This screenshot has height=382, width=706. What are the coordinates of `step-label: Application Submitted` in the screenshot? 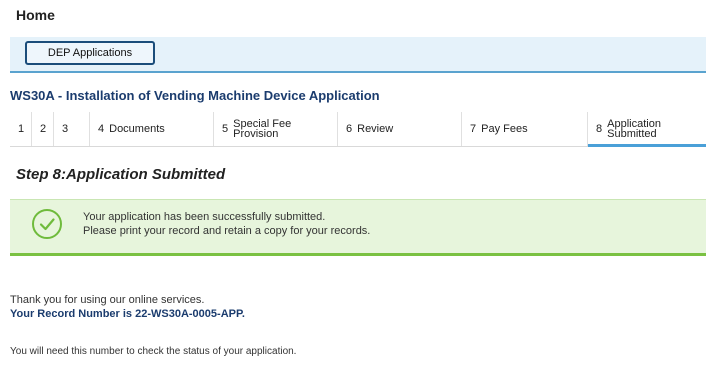 It's located at (634, 129).